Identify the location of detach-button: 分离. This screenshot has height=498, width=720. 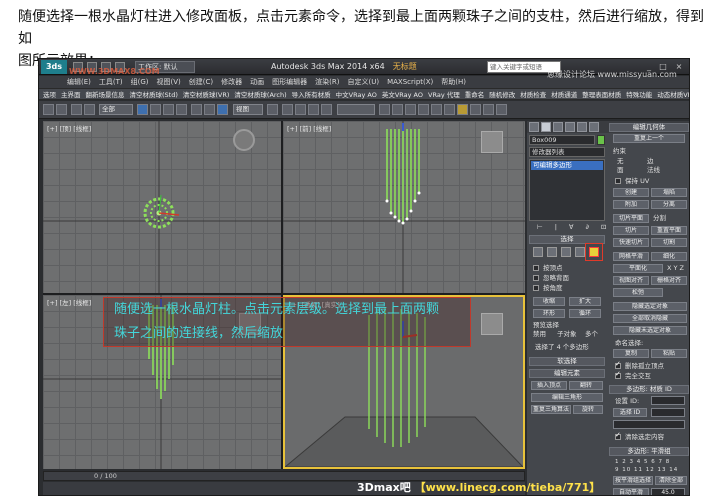
(669, 204).